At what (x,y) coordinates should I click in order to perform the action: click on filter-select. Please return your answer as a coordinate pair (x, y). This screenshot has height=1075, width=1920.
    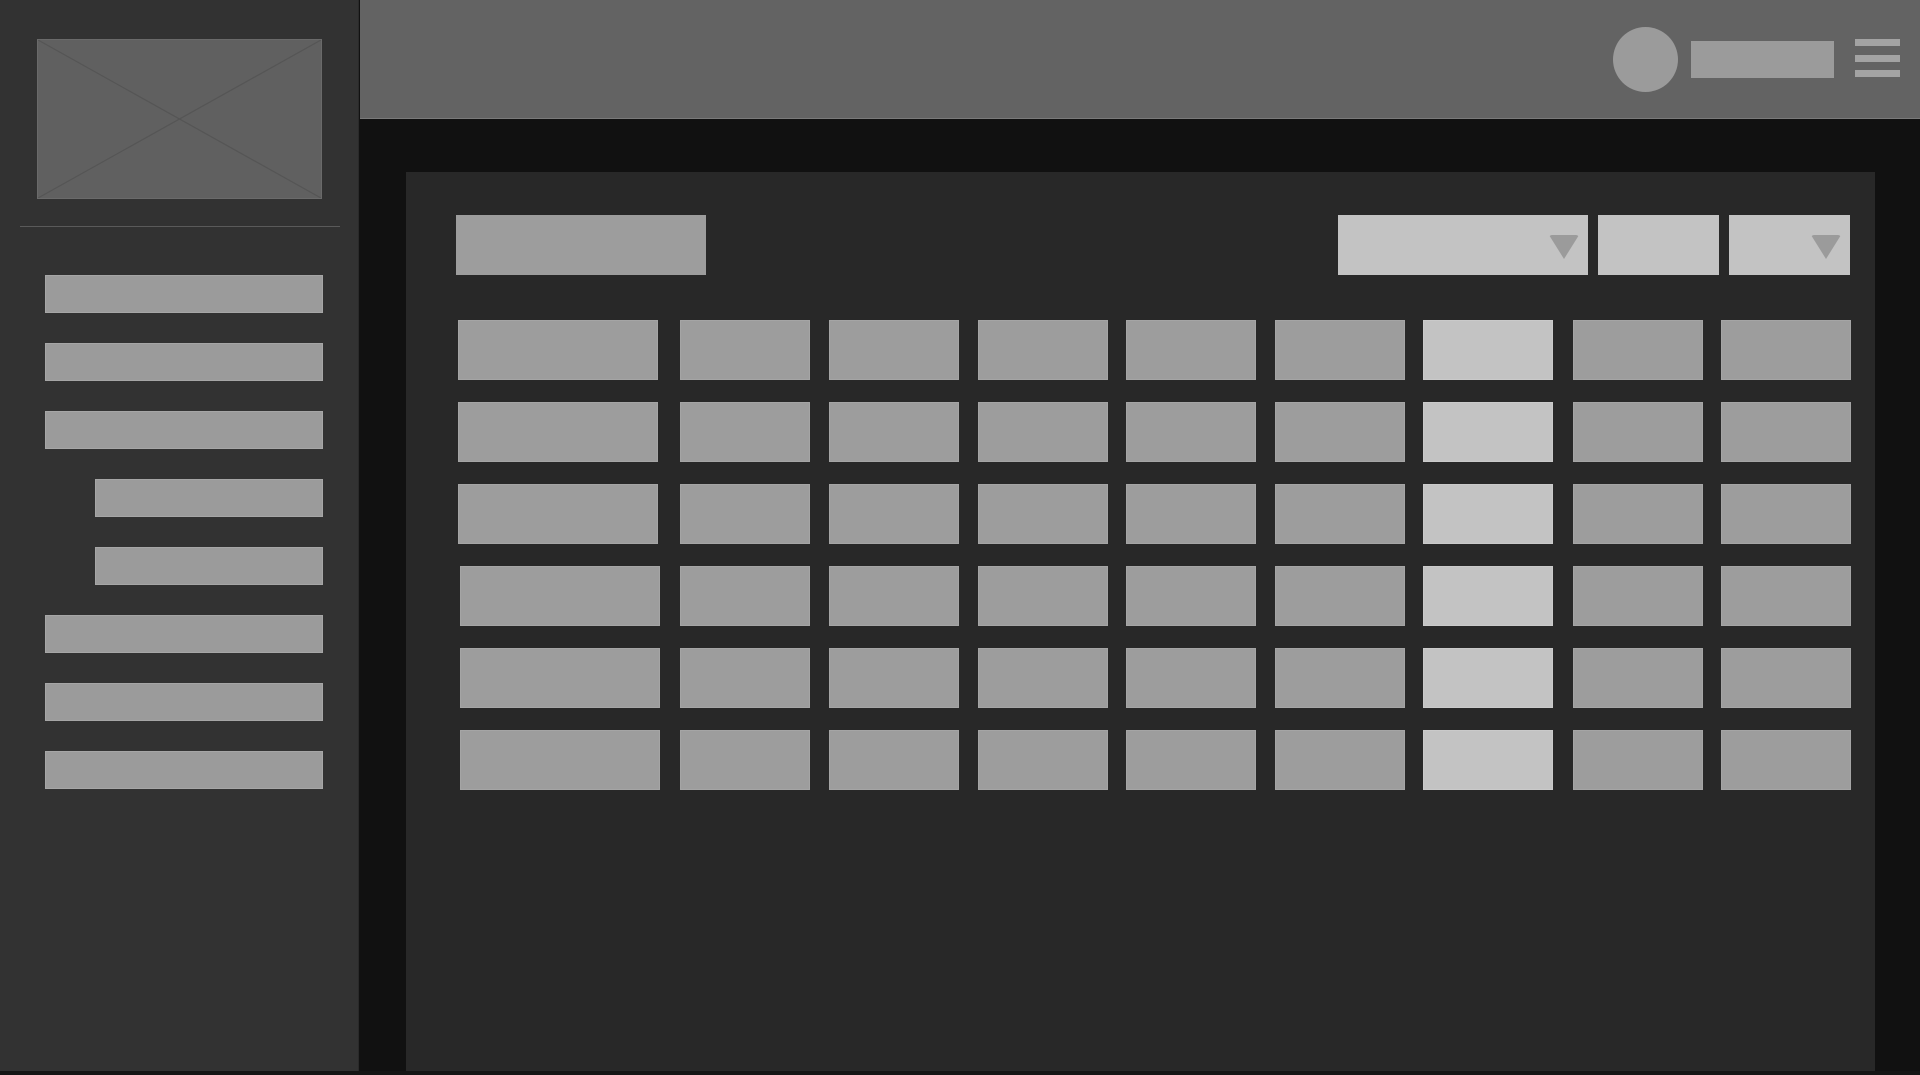
    Looking at the image, I should click on (1463, 245).